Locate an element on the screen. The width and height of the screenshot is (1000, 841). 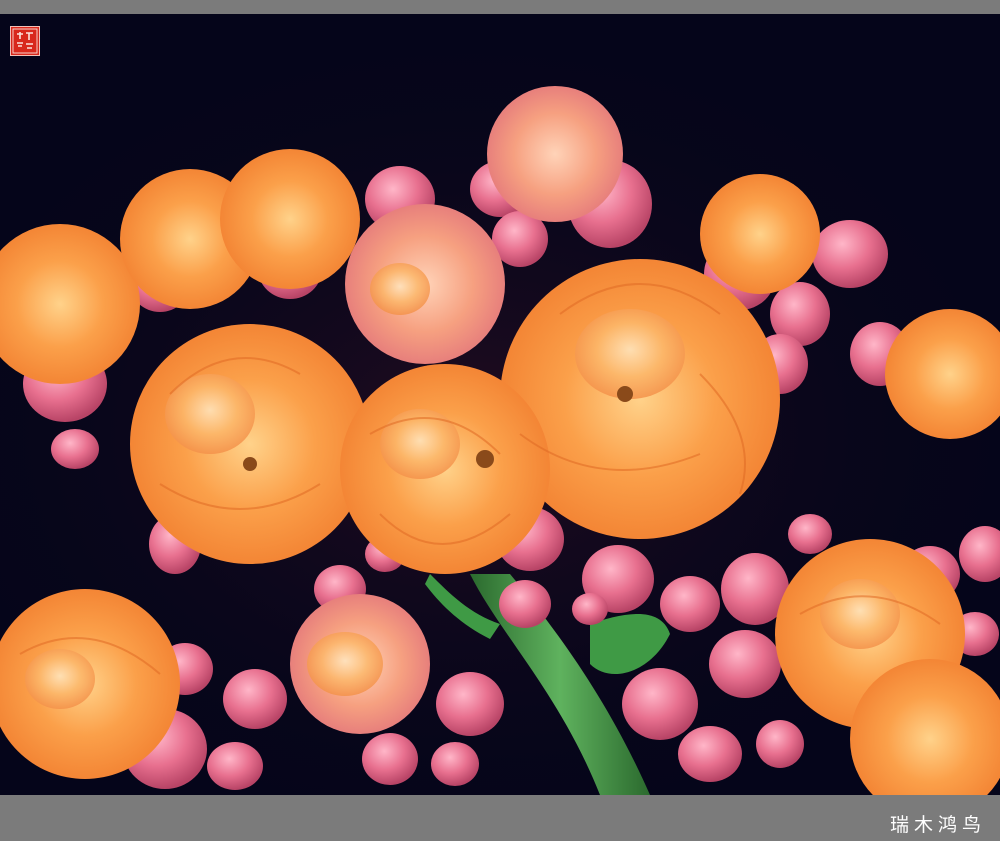
bottom-frame-bar is located at coordinates (500, 818).